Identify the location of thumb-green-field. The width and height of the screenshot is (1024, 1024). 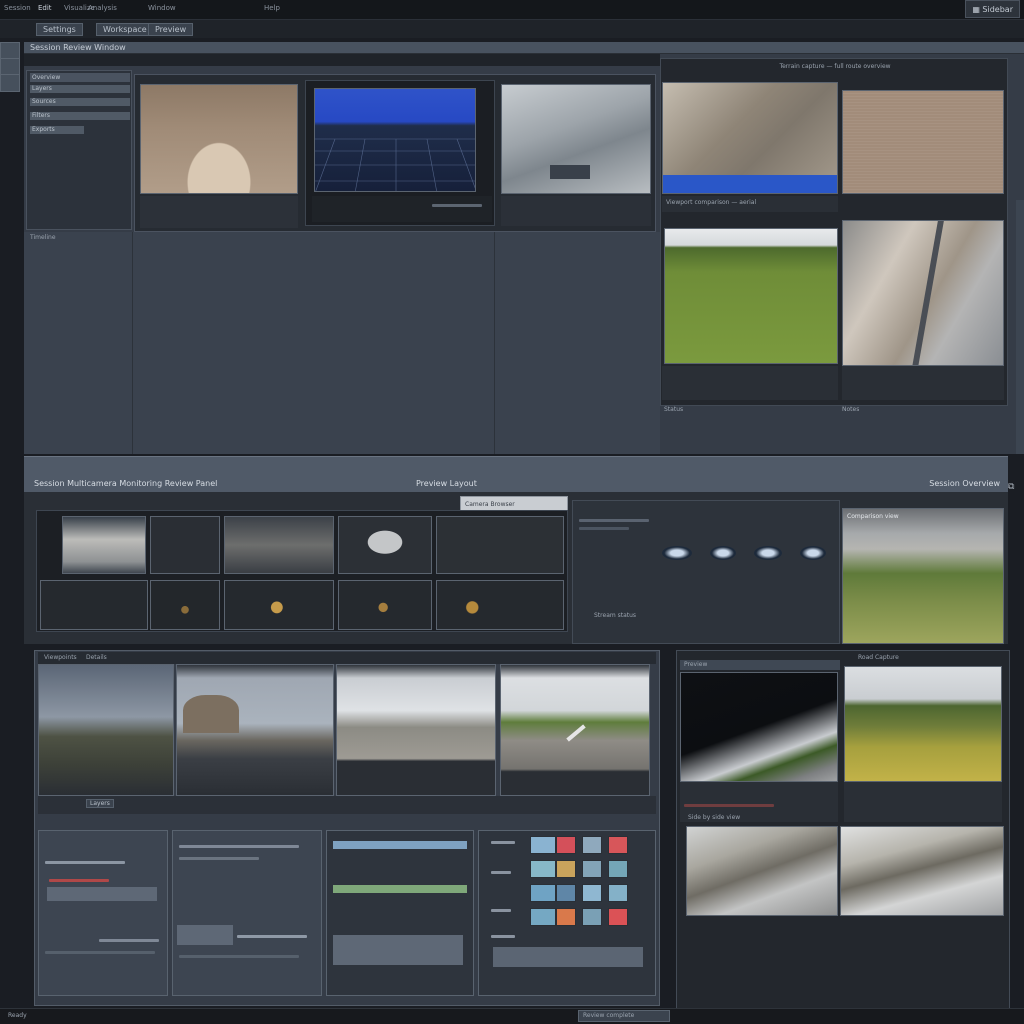
(751, 296).